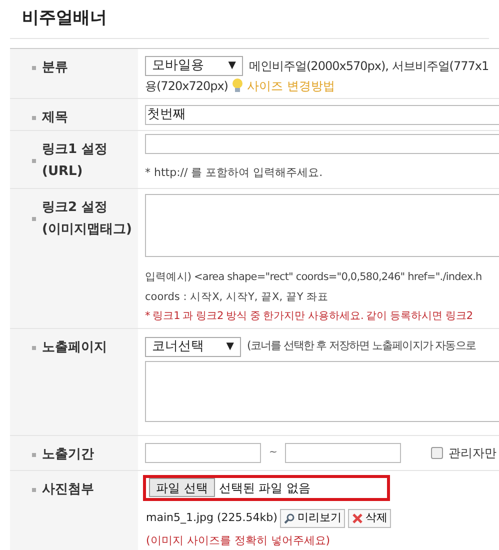  I want to click on dropdown: 모바일용 ▼, so click(194, 66).